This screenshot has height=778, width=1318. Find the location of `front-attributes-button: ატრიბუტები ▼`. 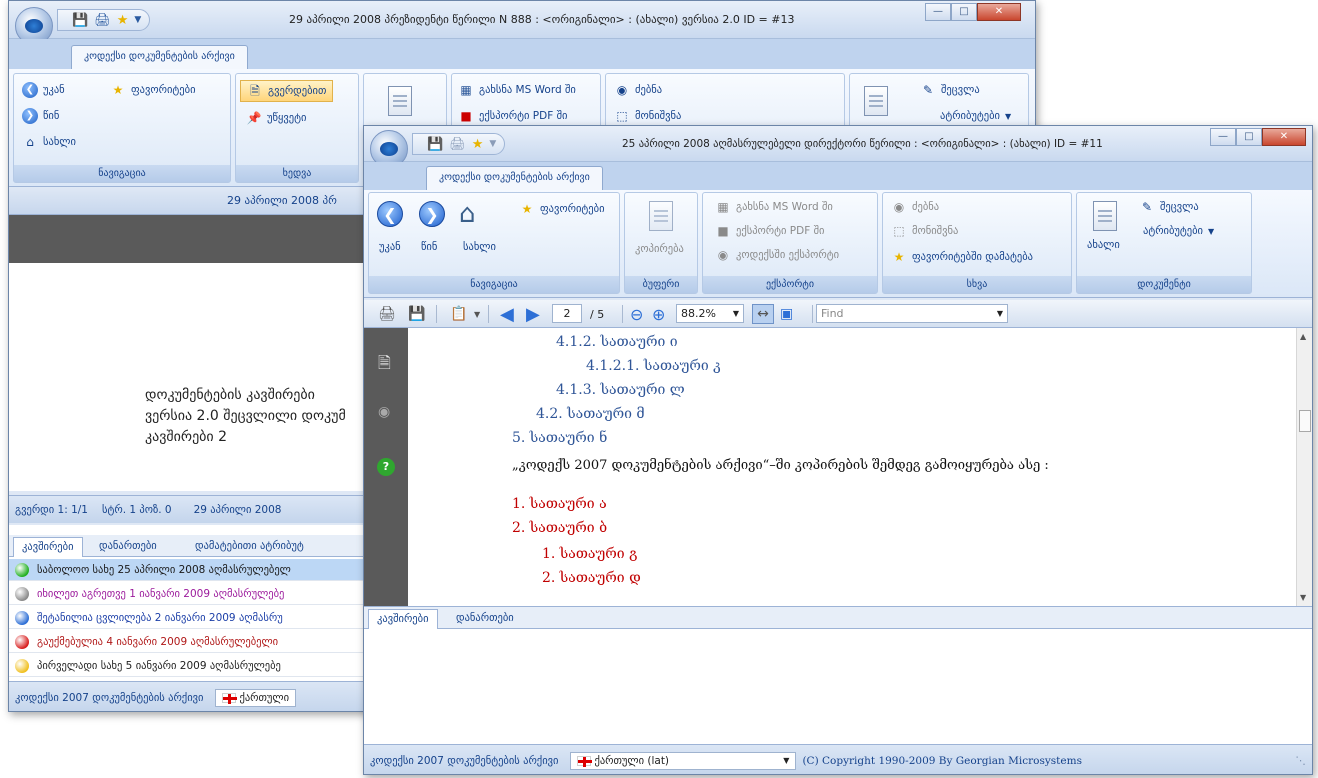

front-attributes-button: ატრიბუტები ▼ is located at coordinates (1178, 231).